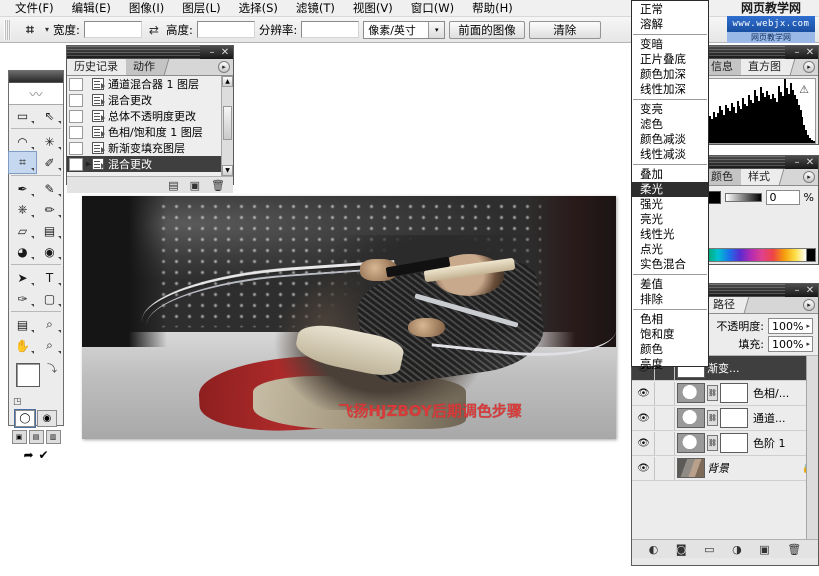 The width and height of the screenshot is (819, 576). Describe the element at coordinates (22, 277) in the screenshot. I see `path-selection-tool-icon: ➤` at that location.